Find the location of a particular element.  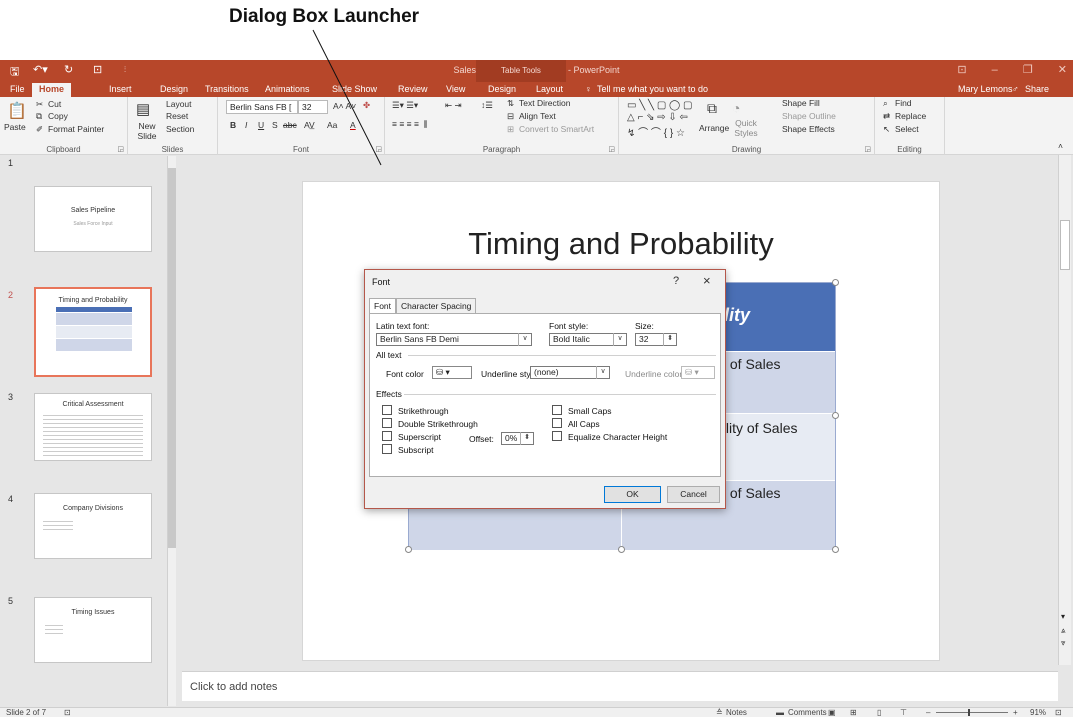

size-spinner: 32 ⬍ is located at coordinates (656, 339).